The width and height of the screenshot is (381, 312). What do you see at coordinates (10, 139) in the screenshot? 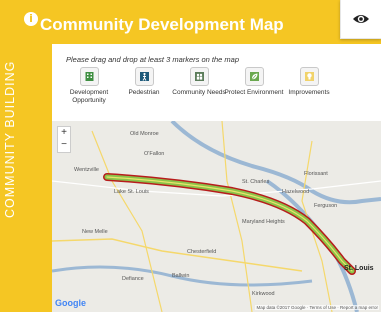
I see `sidebar-label: COMMUNITY BUILDING` at bounding box center [10, 139].